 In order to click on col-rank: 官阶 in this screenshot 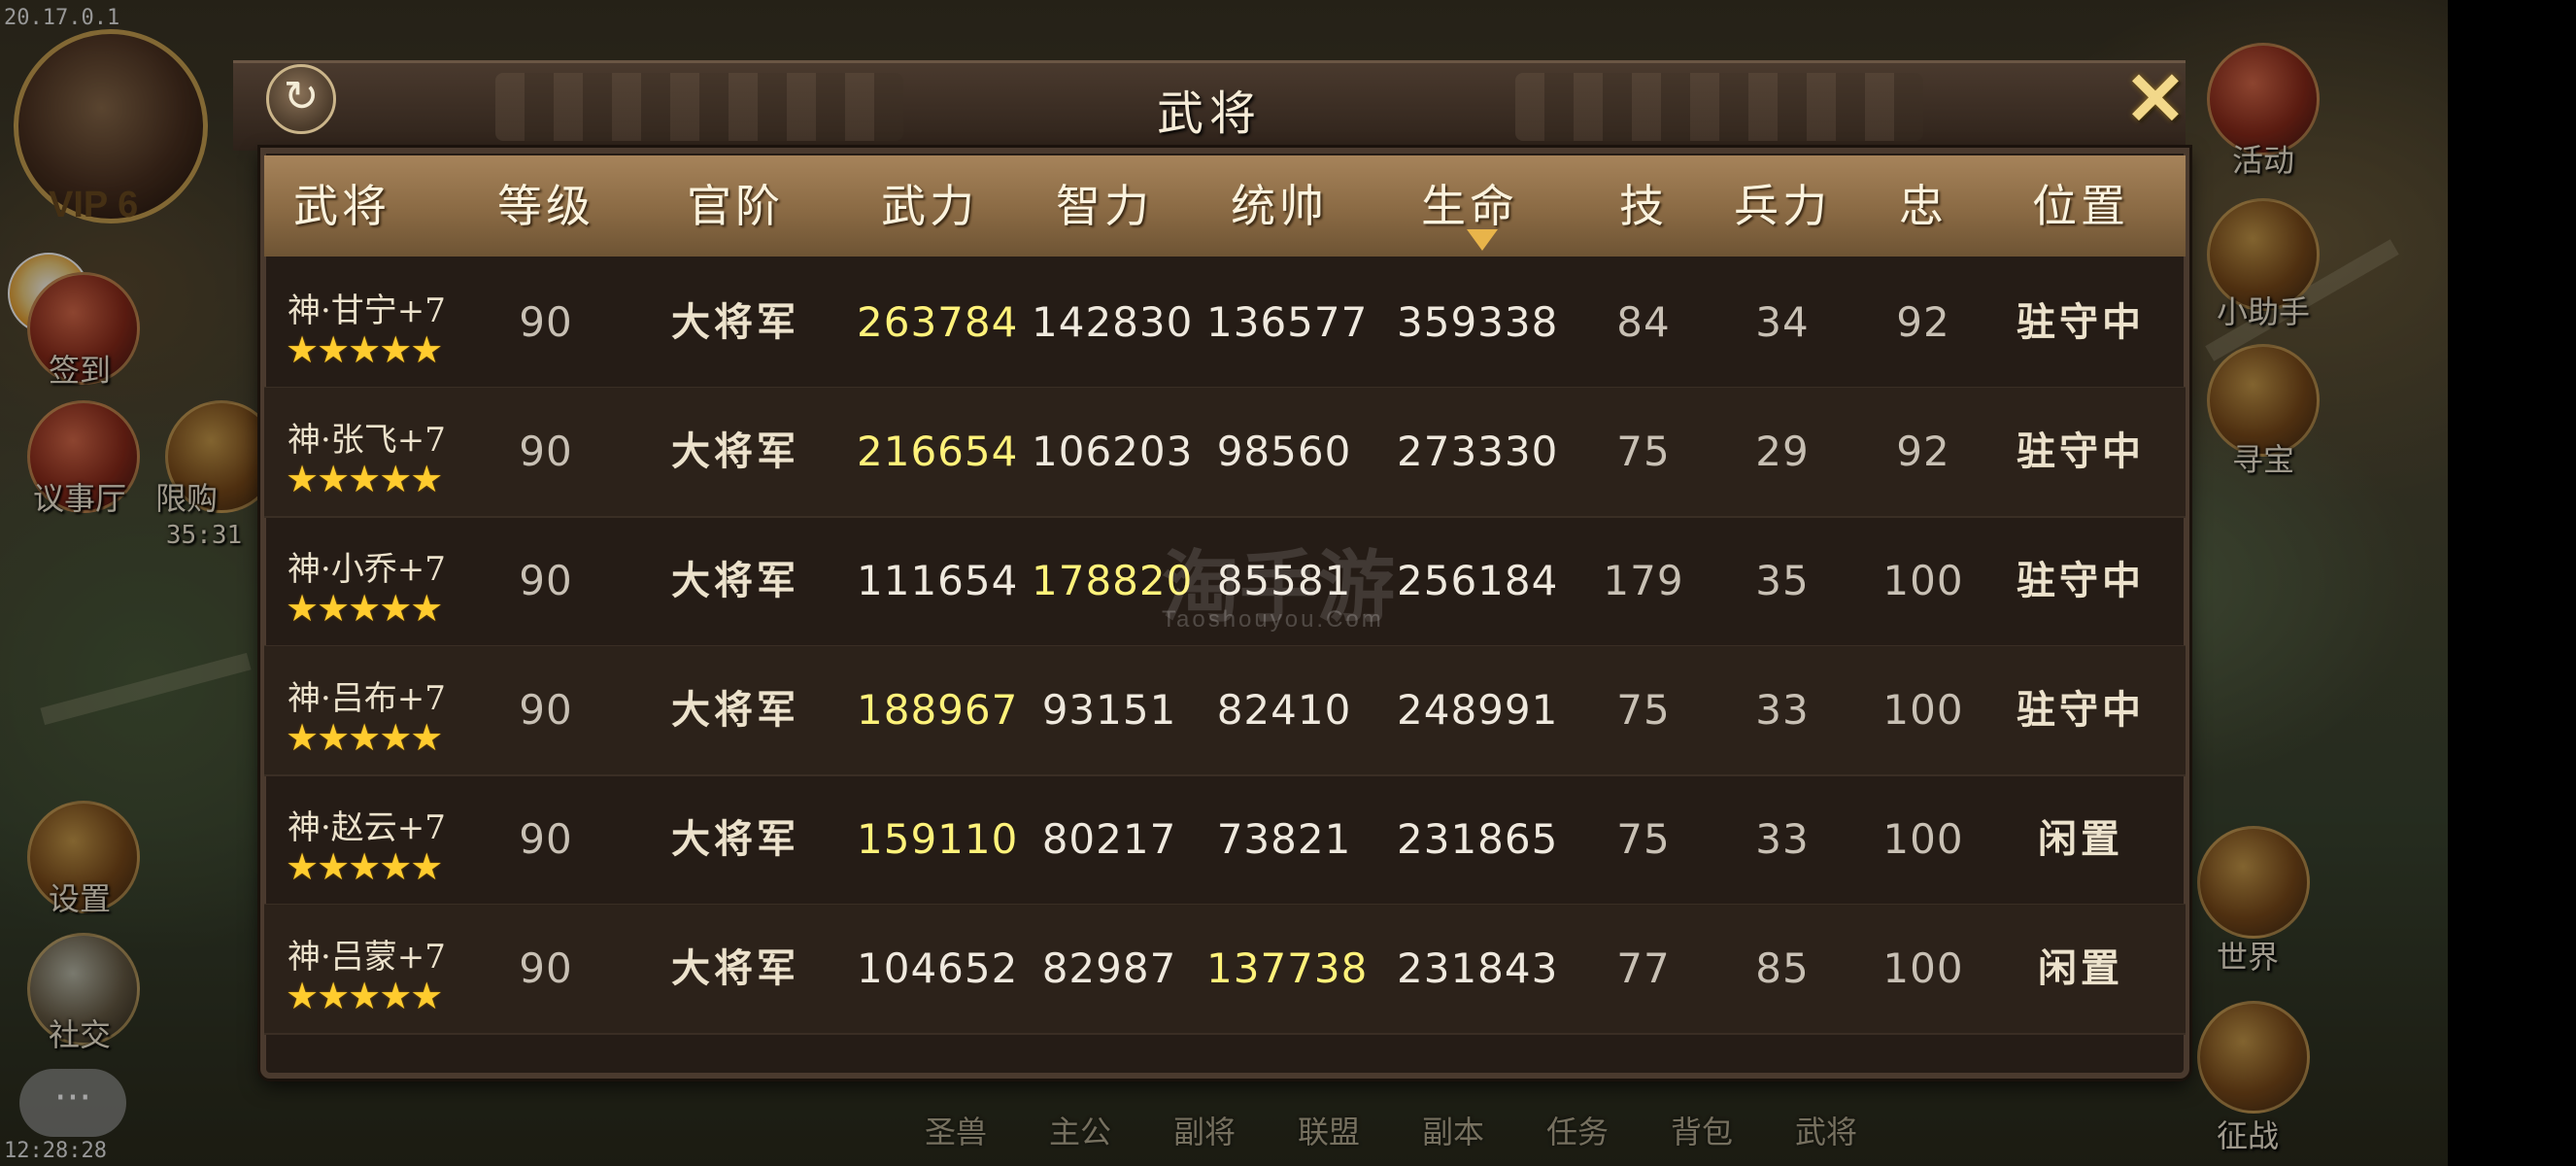, I will do `click(735, 206)`.